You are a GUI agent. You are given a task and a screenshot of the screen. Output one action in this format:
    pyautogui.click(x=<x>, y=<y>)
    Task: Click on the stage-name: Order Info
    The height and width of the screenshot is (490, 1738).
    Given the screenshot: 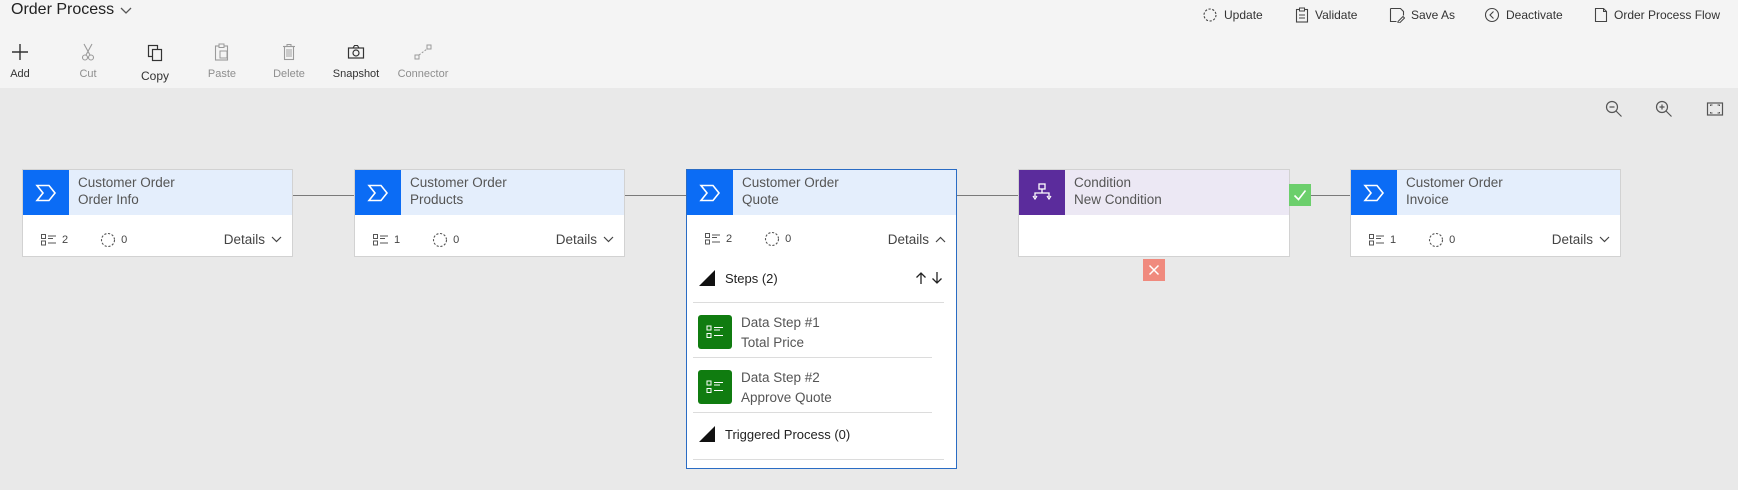 What is the action you would take?
    pyautogui.click(x=108, y=199)
    